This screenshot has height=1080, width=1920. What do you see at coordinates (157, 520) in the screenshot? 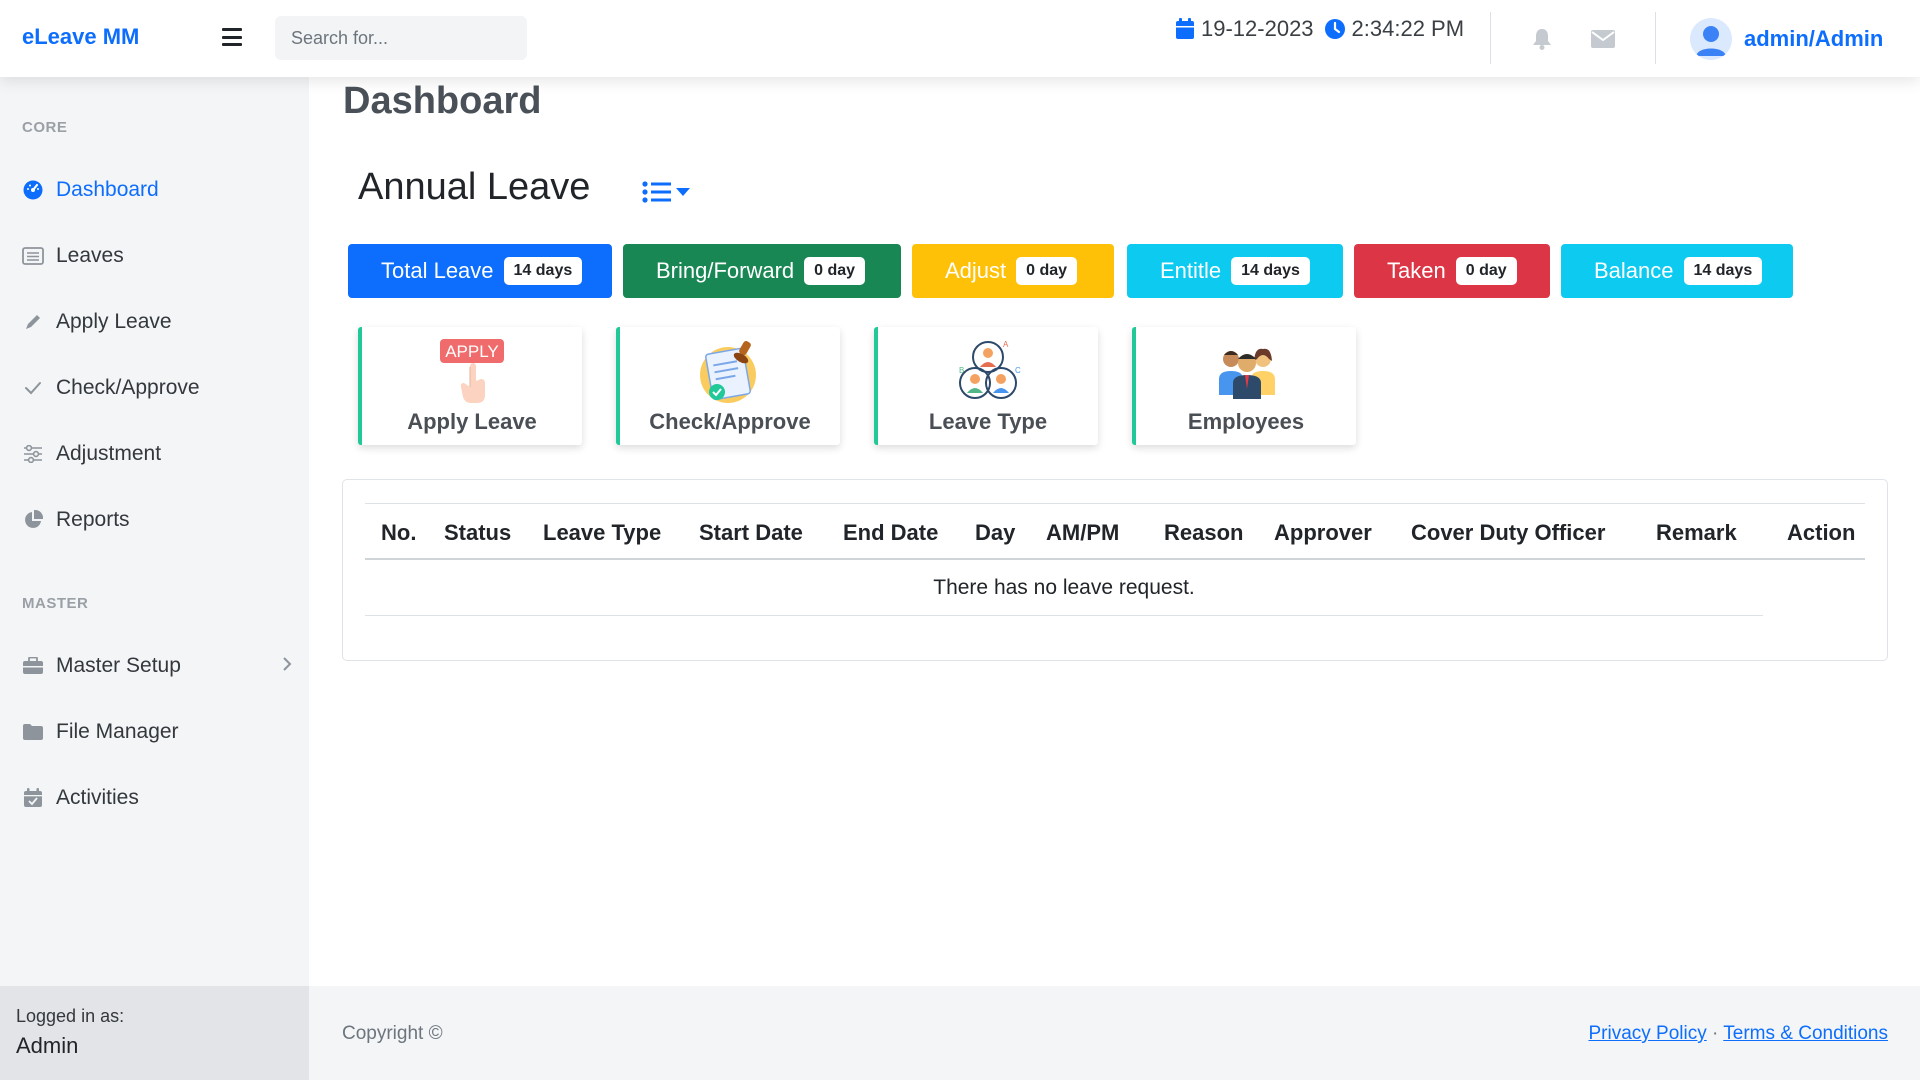
I see `sidebar-item-reports: Reports` at bounding box center [157, 520].